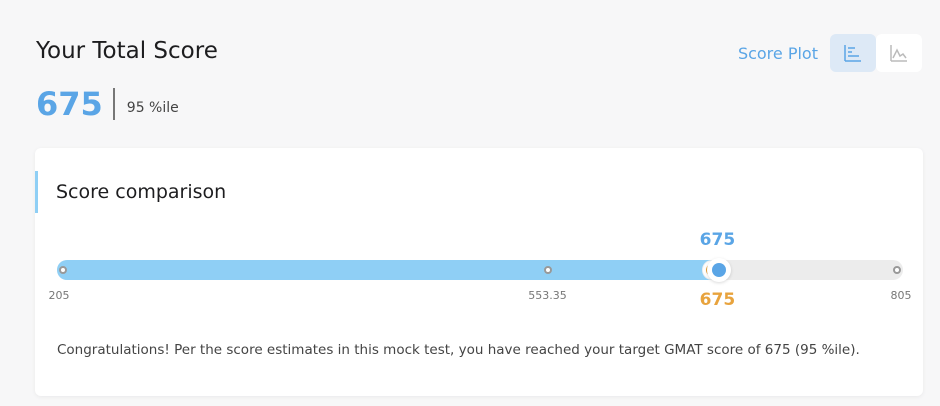  Describe the element at coordinates (719, 270) in the screenshot. I see `your-score-marker` at that location.